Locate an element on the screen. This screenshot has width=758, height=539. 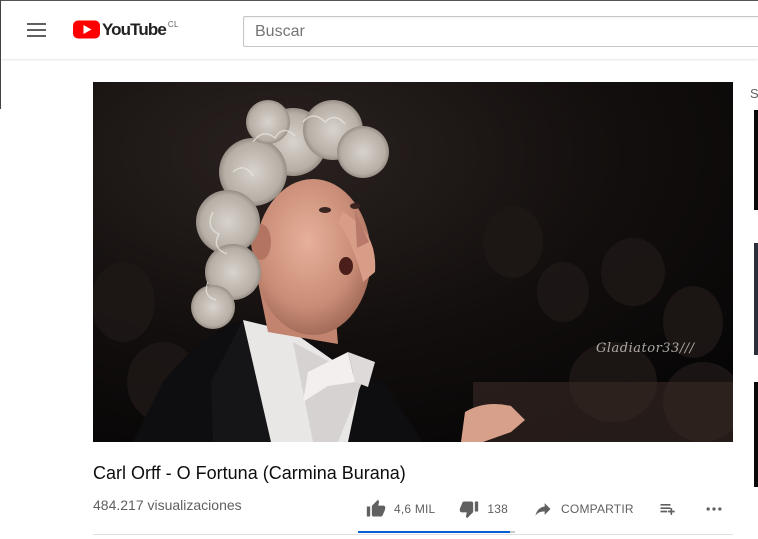
youtube-play-icon is located at coordinates (86, 29).